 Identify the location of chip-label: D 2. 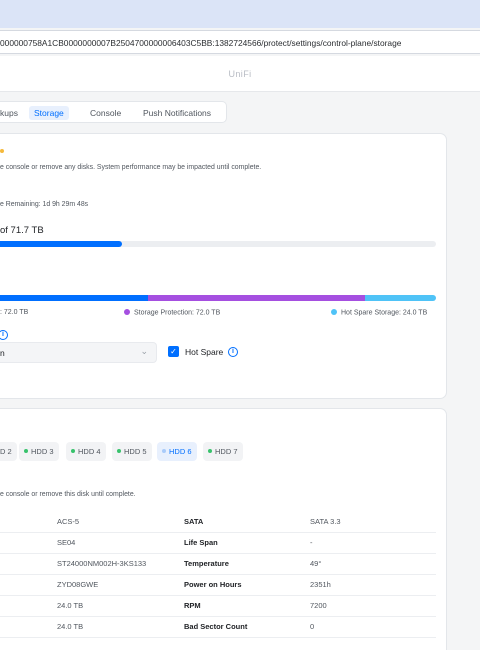
(6, 451).